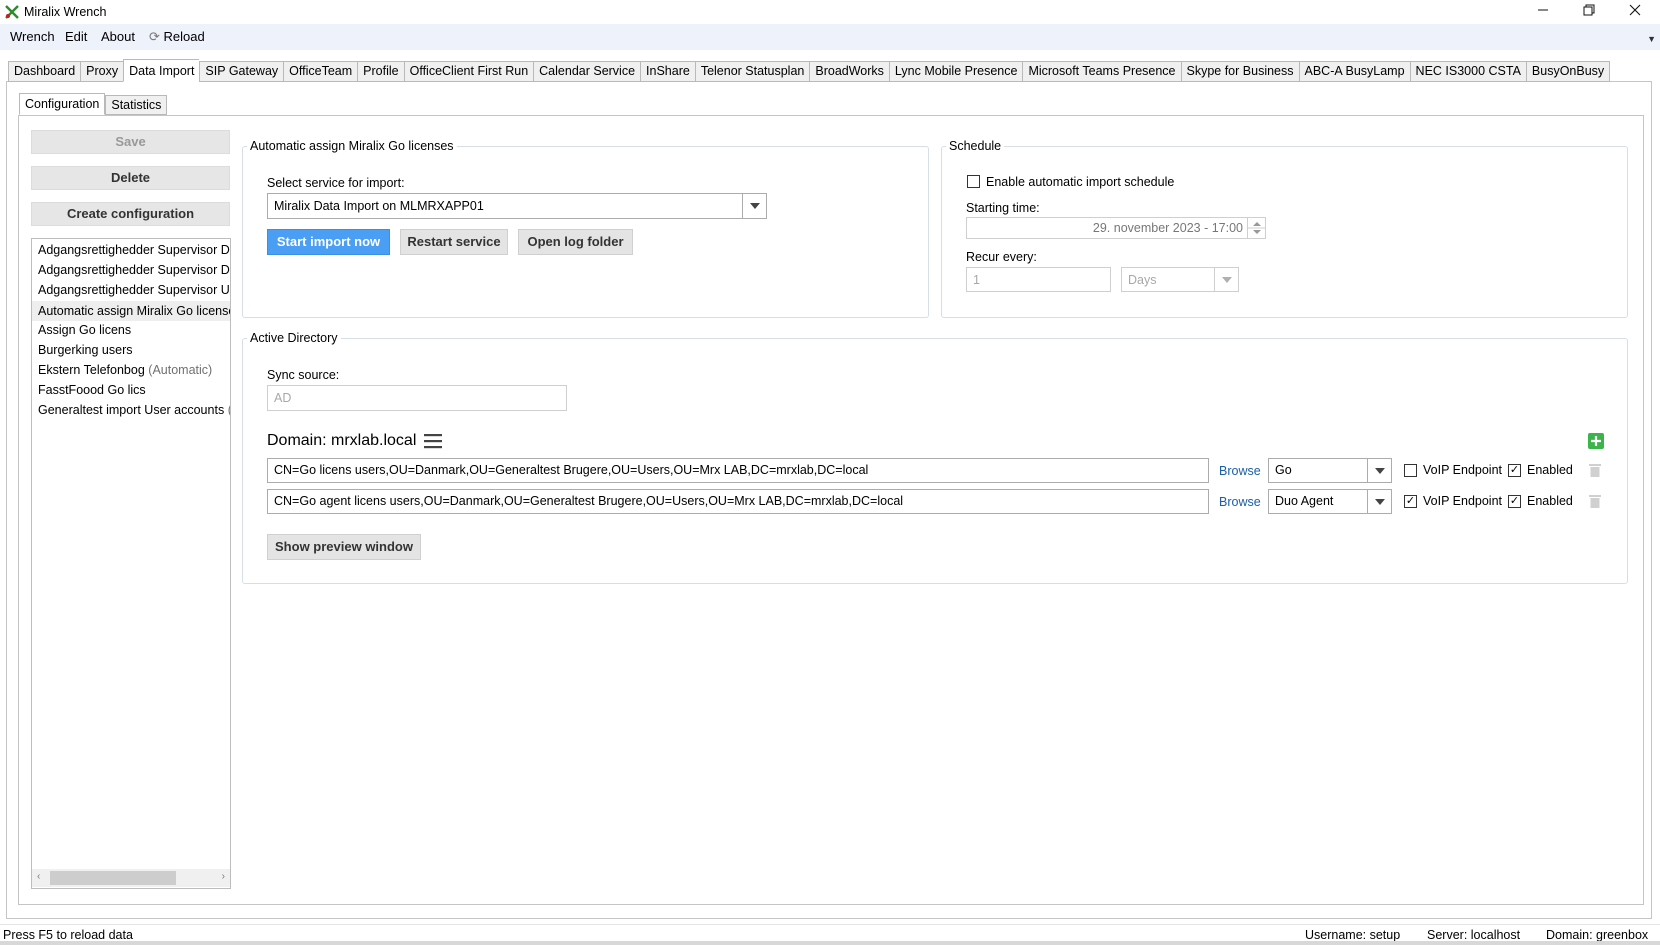  I want to click on open-log-folder-button: Open log folder, so click(575, 242).